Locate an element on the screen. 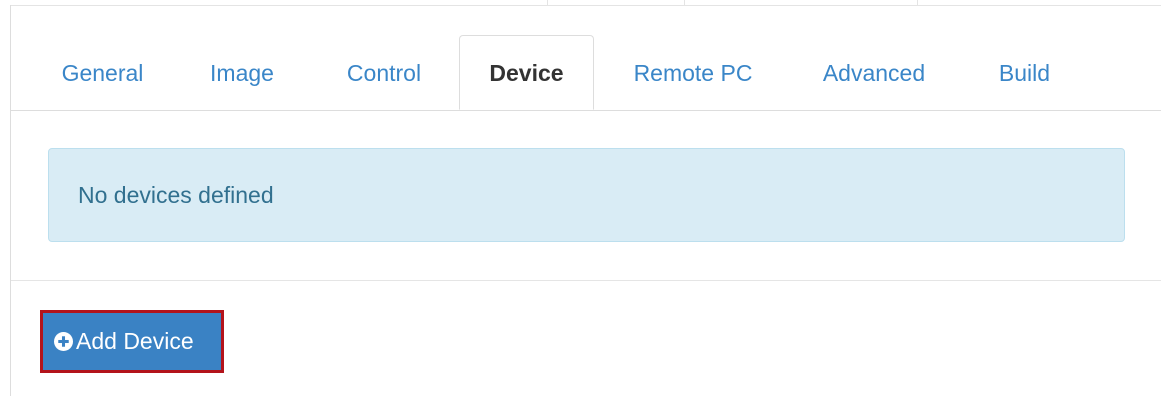  tab-label: Advanced is located at coordinates (874, 73).